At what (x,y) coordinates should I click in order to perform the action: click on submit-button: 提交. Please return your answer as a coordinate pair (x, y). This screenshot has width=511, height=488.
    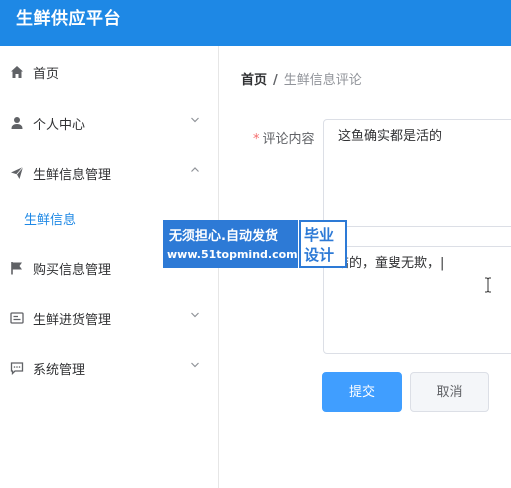
    Looking at the image, I should click on (362, 392).